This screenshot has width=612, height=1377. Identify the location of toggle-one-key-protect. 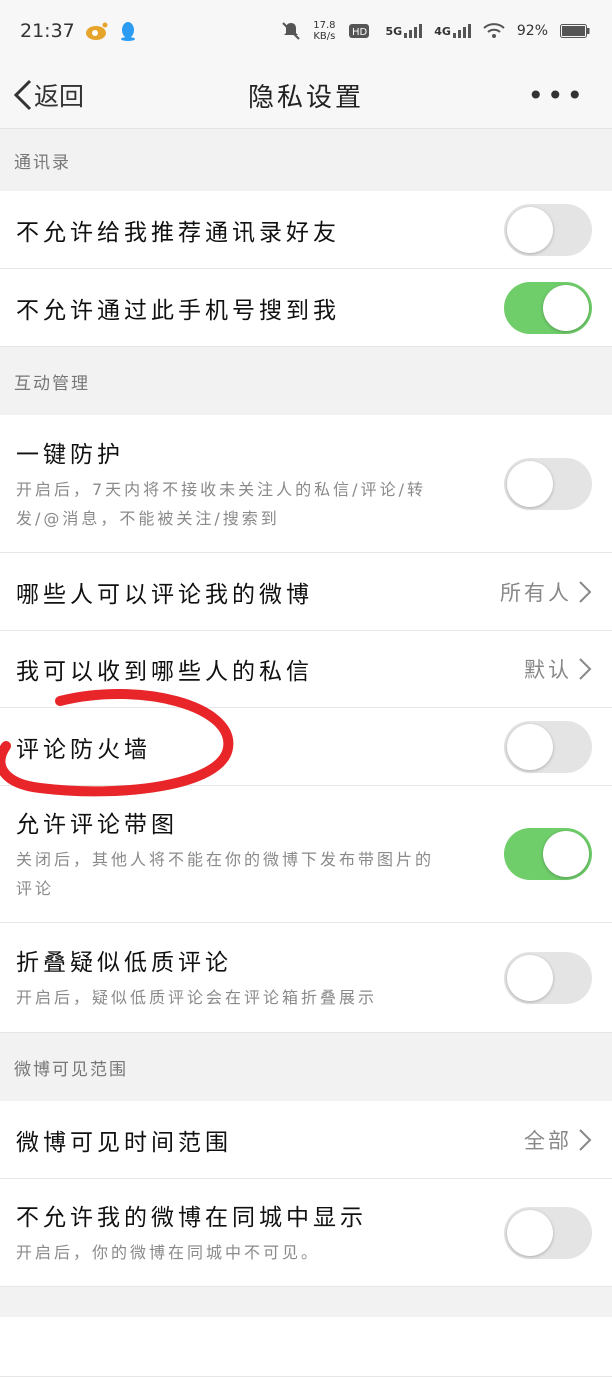
(548, 483).